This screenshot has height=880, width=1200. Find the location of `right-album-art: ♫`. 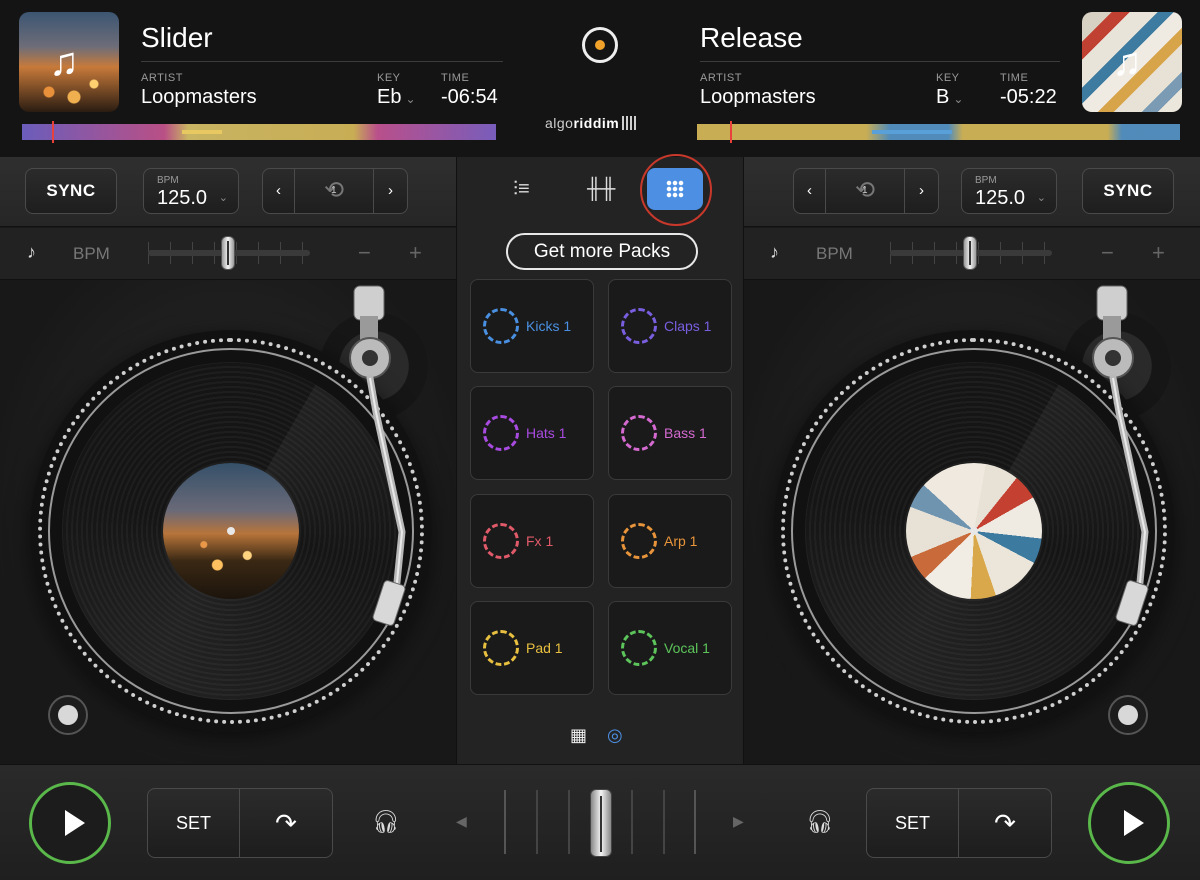

right-album-art: ♫ is located at coordinates (1132, 62).